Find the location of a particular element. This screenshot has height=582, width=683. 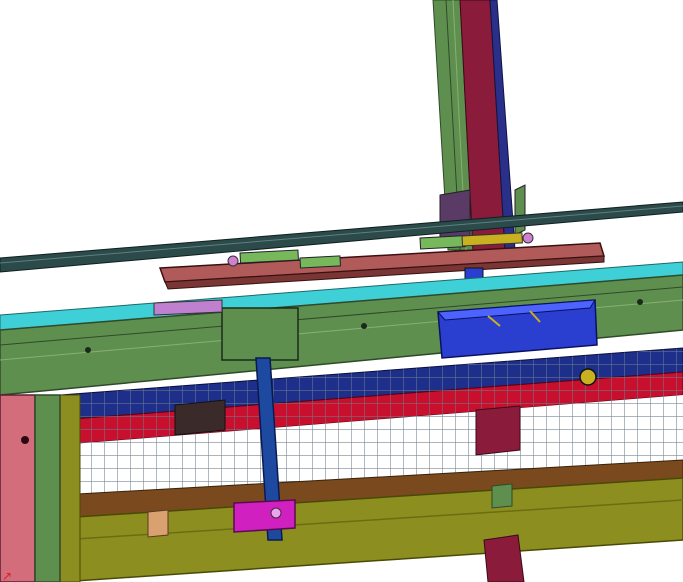

magenta-clamp-top is located at coordinates (188, 307).